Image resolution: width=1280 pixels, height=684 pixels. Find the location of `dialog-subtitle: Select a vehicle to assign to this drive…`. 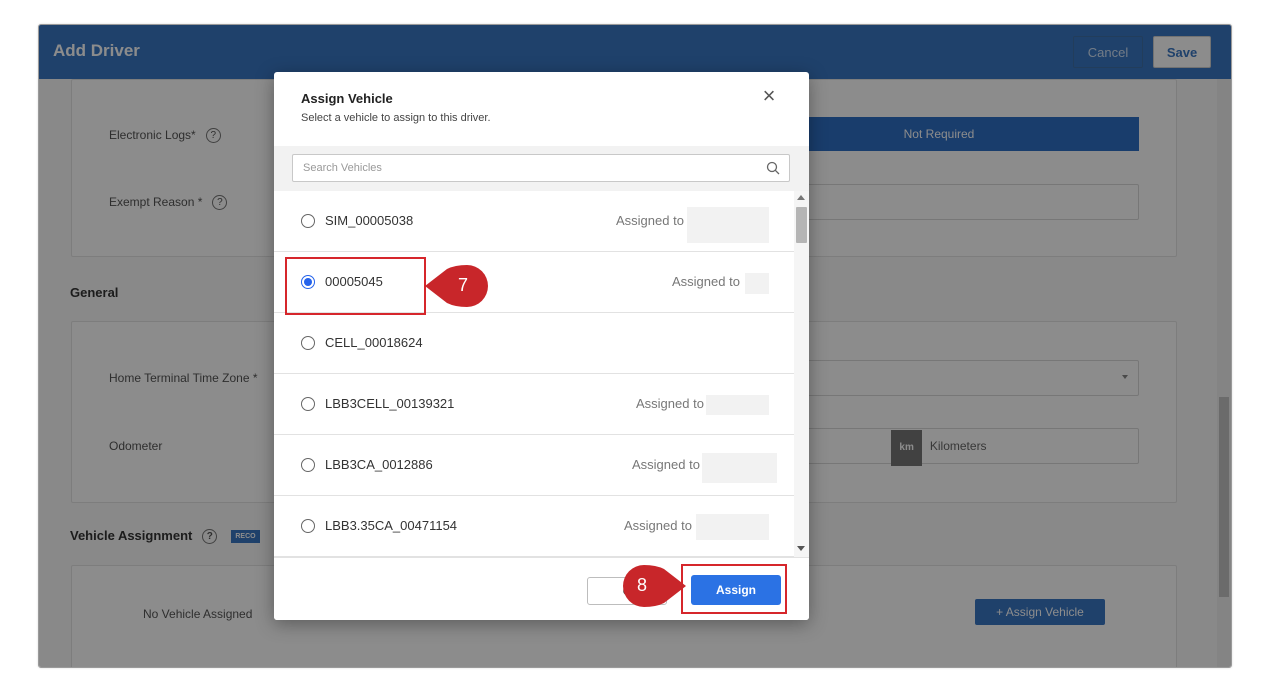

dialog-subtitle: Select a vehicle to assign to this drive… is located at coordinates (396, 118).